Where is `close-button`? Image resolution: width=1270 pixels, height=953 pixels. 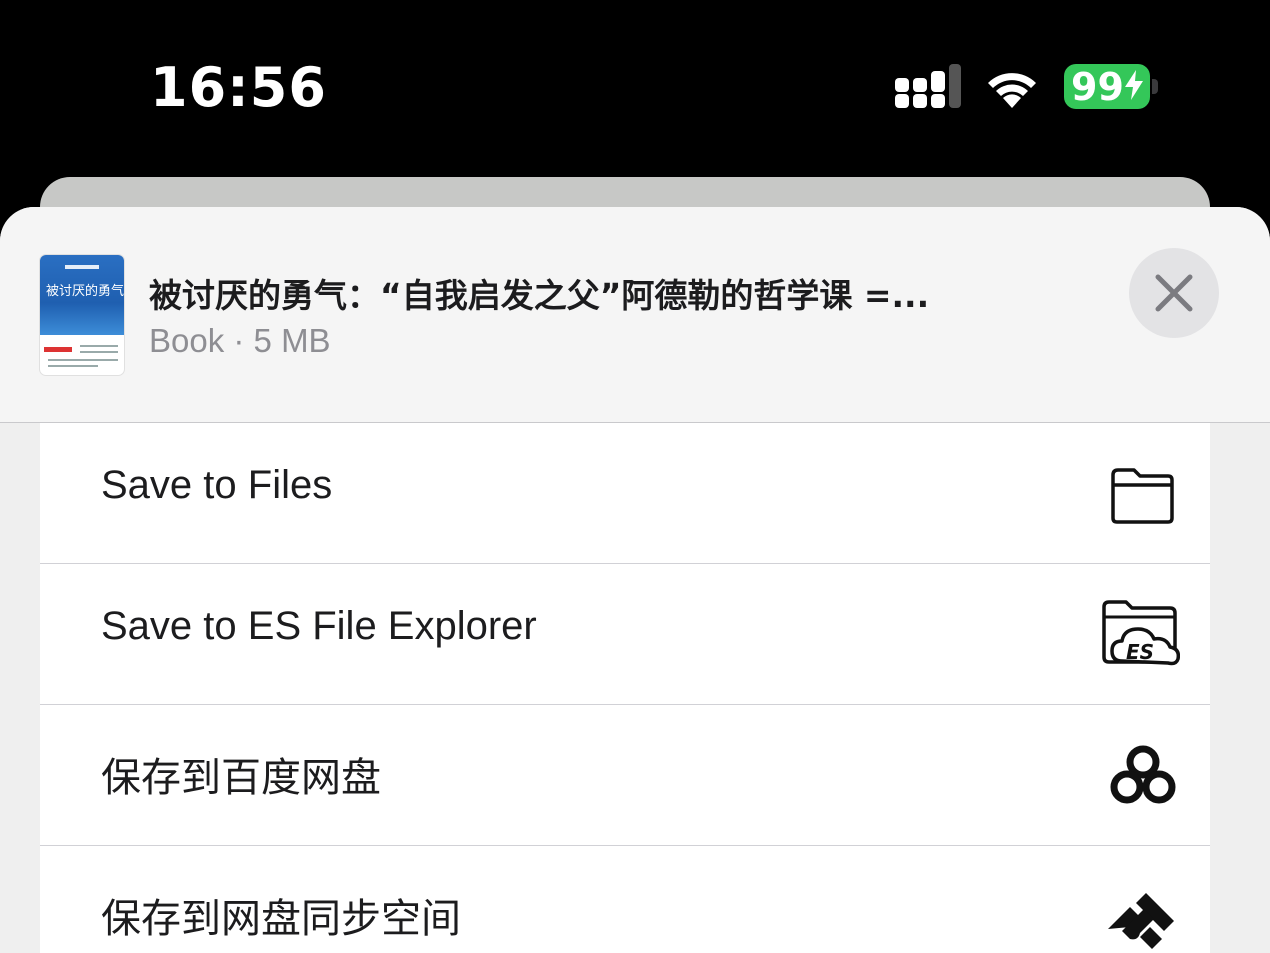
close-button is located at coordinates (1174, 293).